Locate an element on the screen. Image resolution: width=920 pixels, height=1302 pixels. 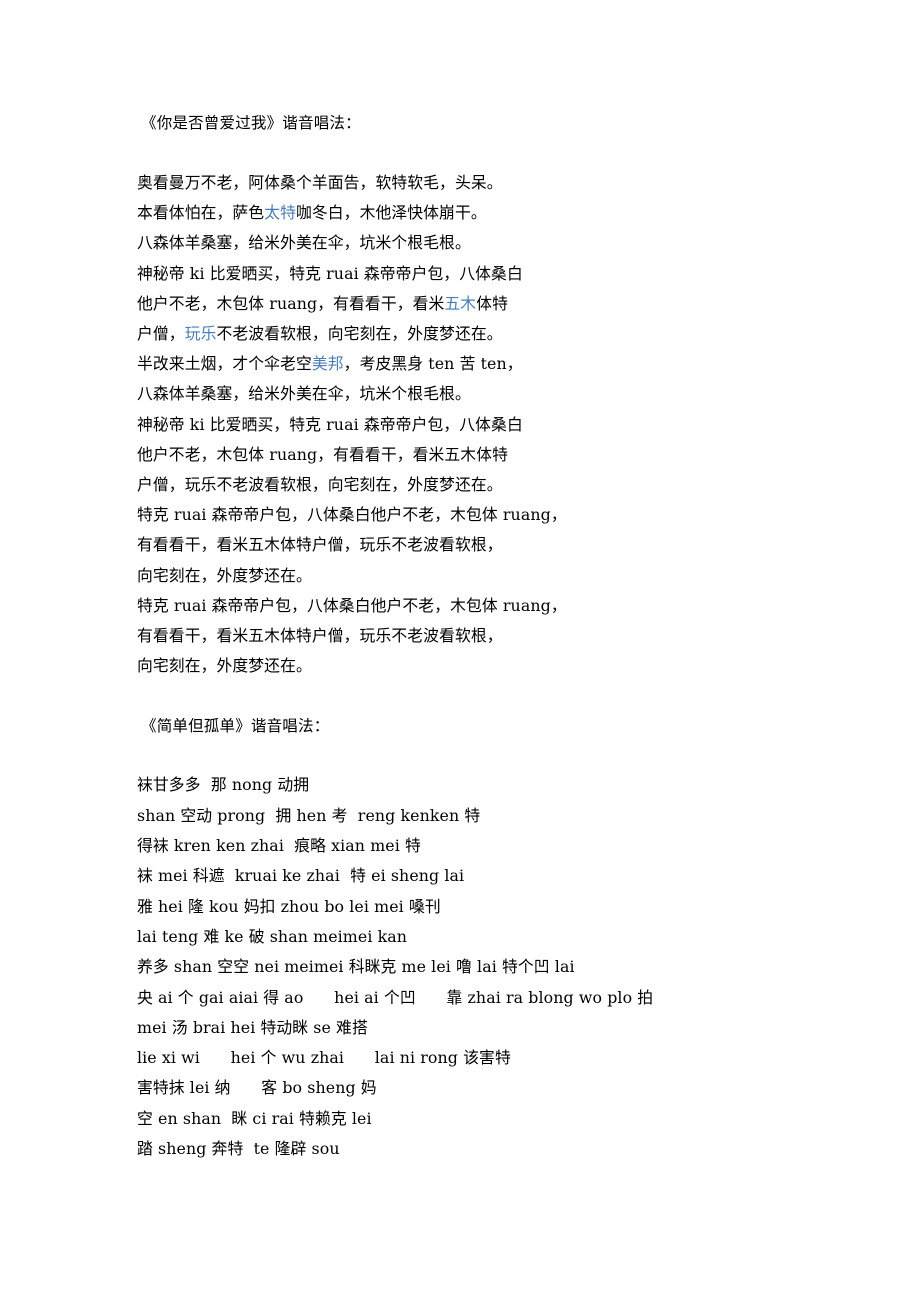
lyric-line: 得袜 kren ken zhai 痕略 xian mei 特 is located at coordinates (457, 846).